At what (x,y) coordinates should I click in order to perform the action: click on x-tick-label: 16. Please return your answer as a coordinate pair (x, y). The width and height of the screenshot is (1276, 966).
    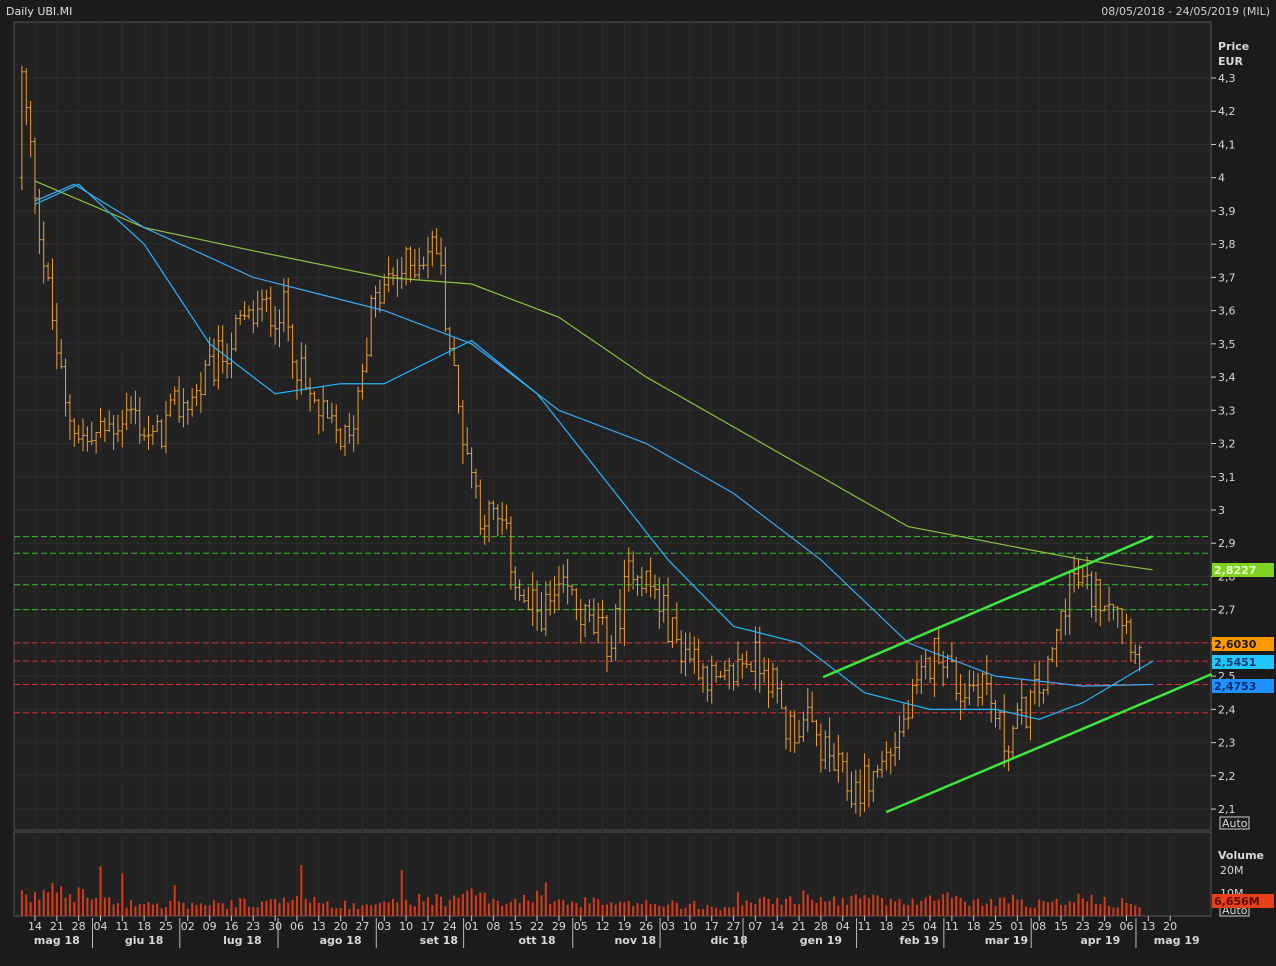
    Looking at the image, I should click on (231, 926).